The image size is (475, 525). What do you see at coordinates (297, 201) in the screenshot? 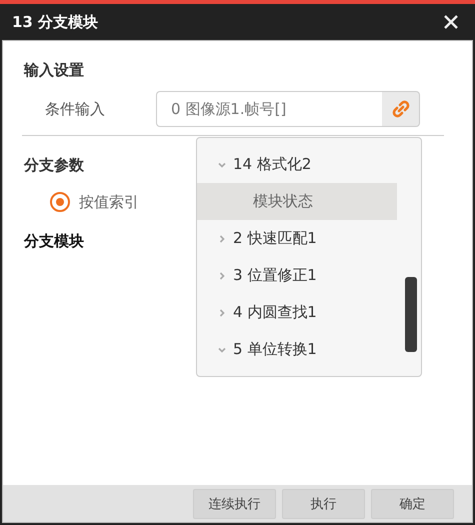
I see `tree-item: 模块状态` at bounding box center [297, 201].